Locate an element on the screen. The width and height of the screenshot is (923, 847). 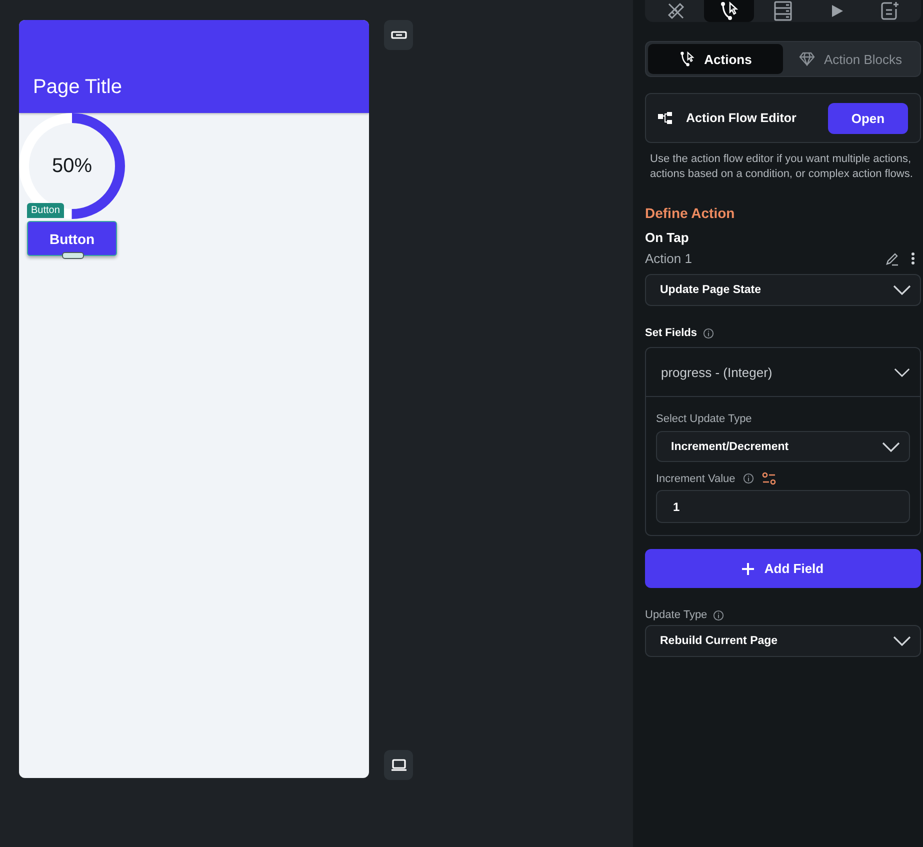
laptop-icon is located at coordinates (398, 765).